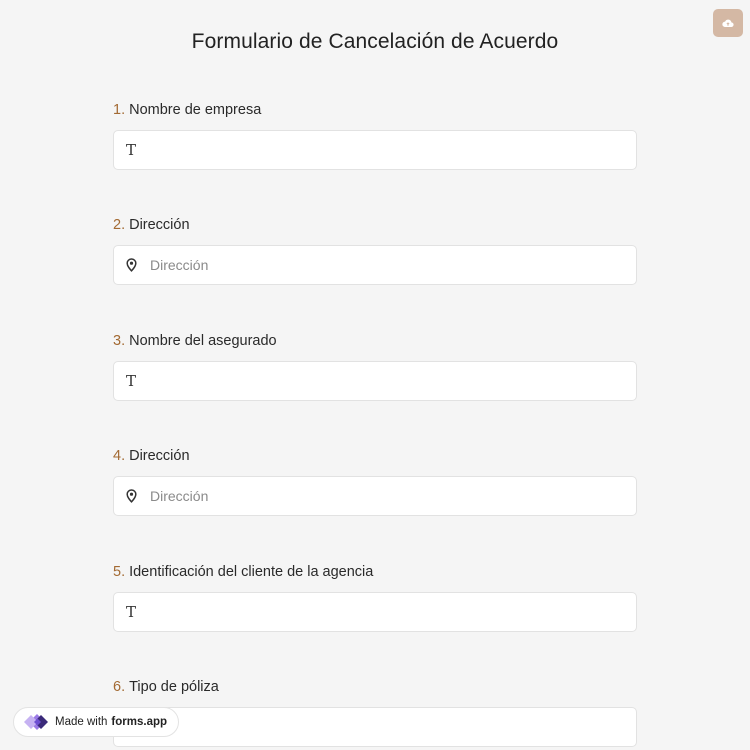 Image resolution: width=750 pixels, height=750 pixels. Describe the element at coordinates (375, 496) in the screenshot. I see `insured-address-input: Dirección` at that location.